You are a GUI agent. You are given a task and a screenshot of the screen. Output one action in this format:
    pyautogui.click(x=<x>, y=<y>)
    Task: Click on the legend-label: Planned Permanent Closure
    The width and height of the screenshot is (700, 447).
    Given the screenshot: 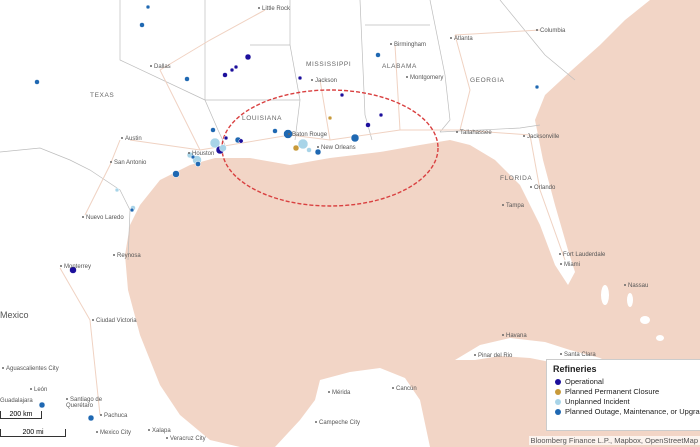 What is the action you would take?
    pyautogui.click(x=612, y=391)
    